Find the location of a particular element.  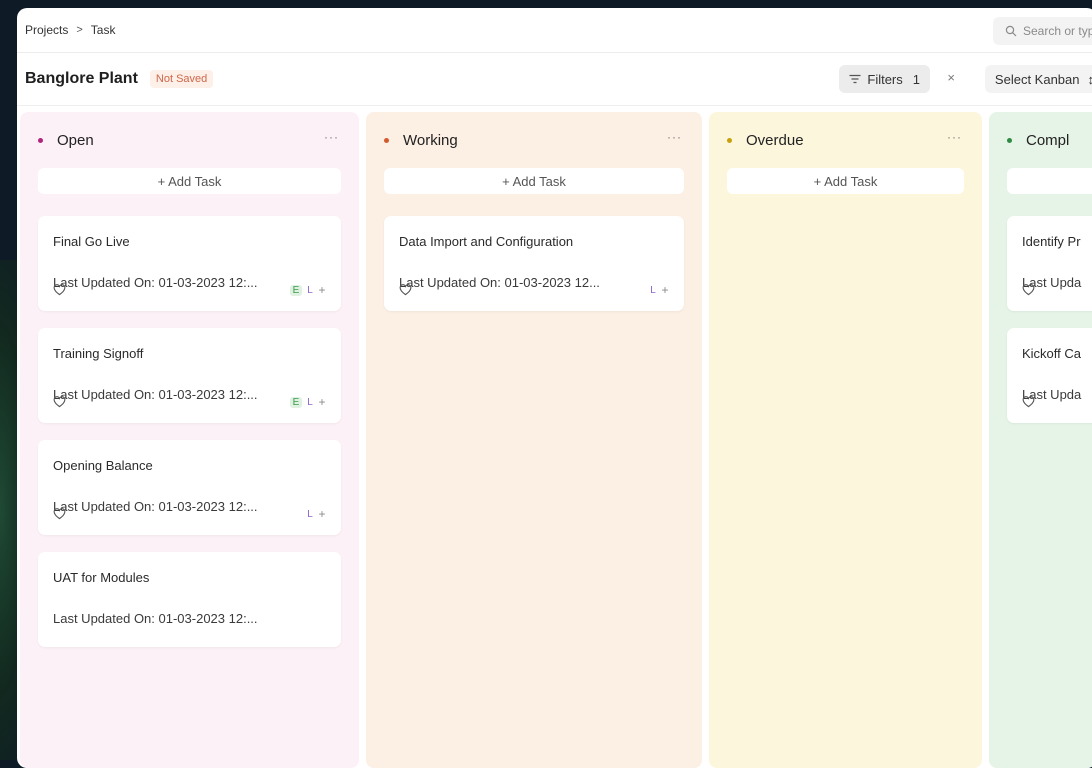

column-header: Working ··· is located at coordinates (534, 140).